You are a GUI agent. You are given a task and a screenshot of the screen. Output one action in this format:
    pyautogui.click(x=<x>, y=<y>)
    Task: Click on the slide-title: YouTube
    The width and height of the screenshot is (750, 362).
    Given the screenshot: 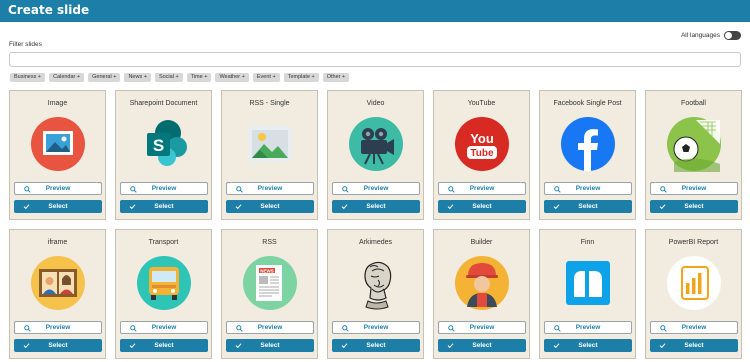 What is the action you would take?
    pyautogui.click(x=481, y=103)
    